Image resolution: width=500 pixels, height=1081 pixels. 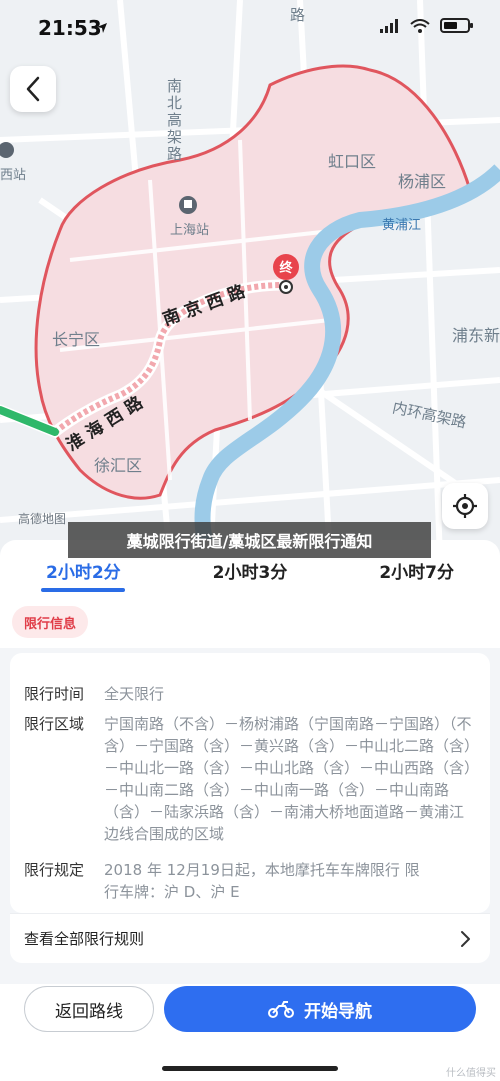 I want to click on status-time: 21:53, so click(x=70, y=28).